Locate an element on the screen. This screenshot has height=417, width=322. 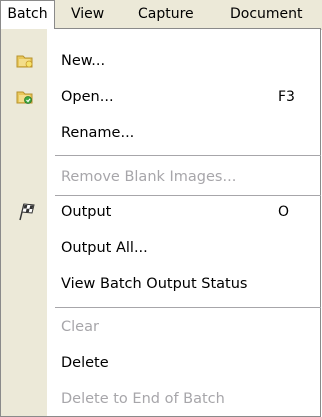
menu-bar: Batch View Capture Document is located at coordinates (161, 15).